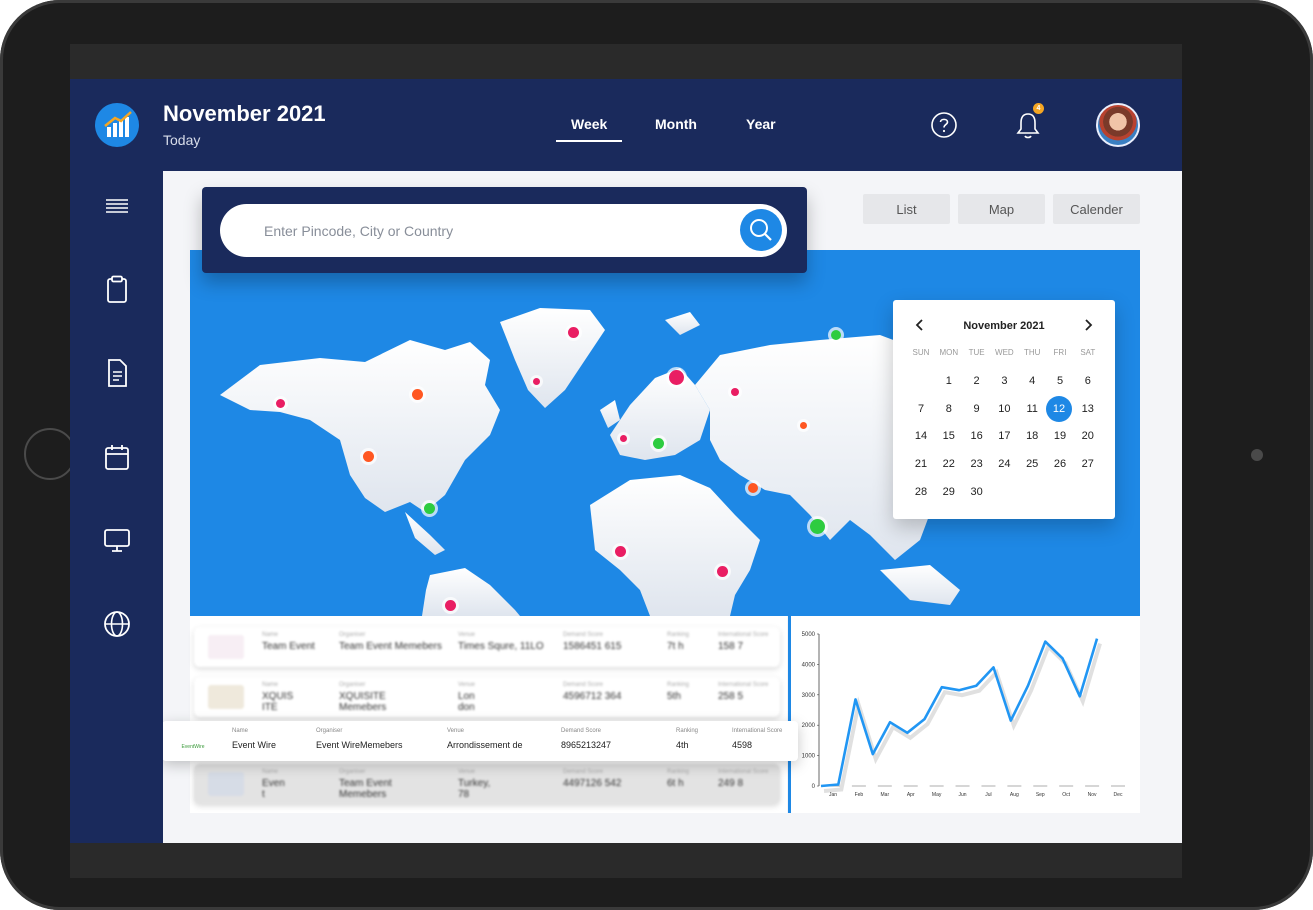 Image resolution: width=1313 pixels, height=910 pixels. Describe the element at coordinates (117, 624) in the screenshot. I see `globe-icon` at that location.